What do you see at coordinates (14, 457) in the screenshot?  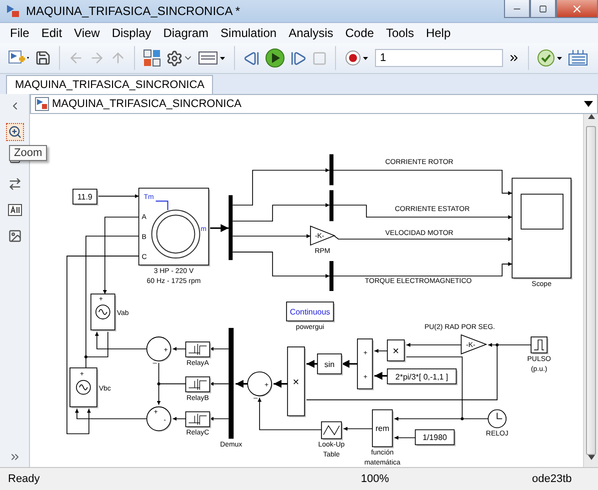 I see `expand-icon` at bounding box center [14, 457].